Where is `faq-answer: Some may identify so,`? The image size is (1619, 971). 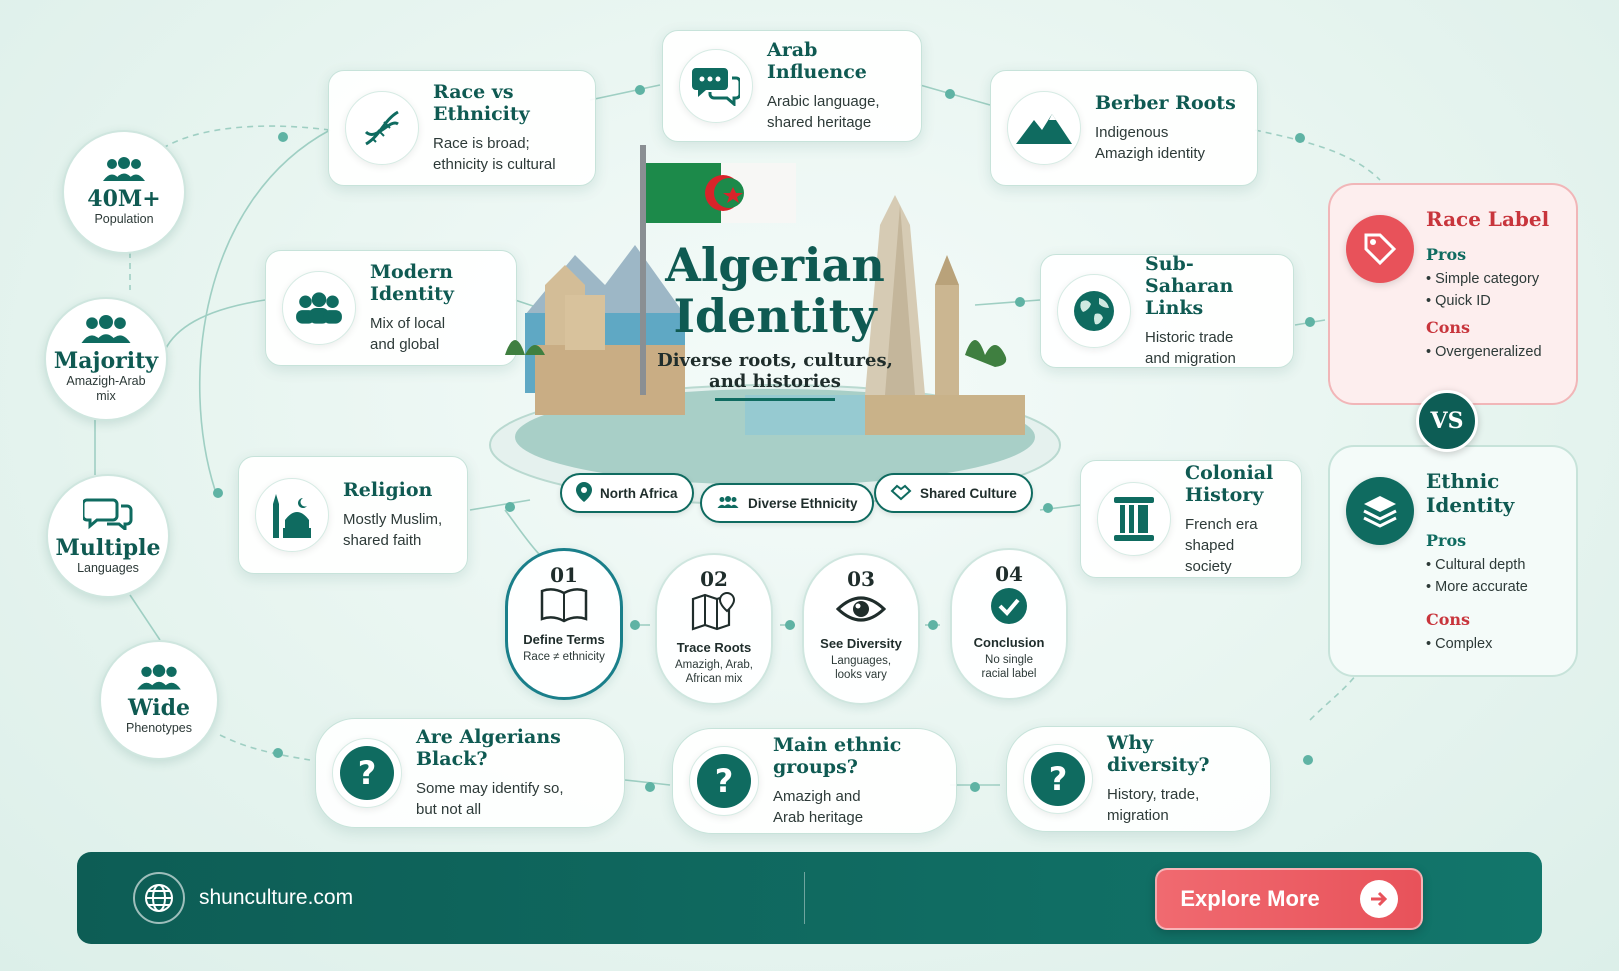
faq-answer: Some may identify so, is located at coordinates (490, 788).